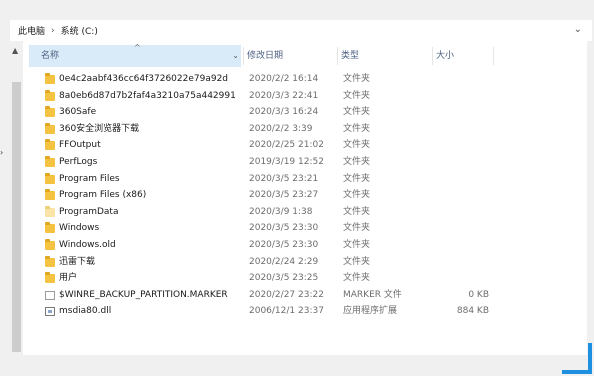  What do you see at coordinates (577, 372) in the screenshot?
I see `accent-corner-horizontal` at bounding box center [577, 372].